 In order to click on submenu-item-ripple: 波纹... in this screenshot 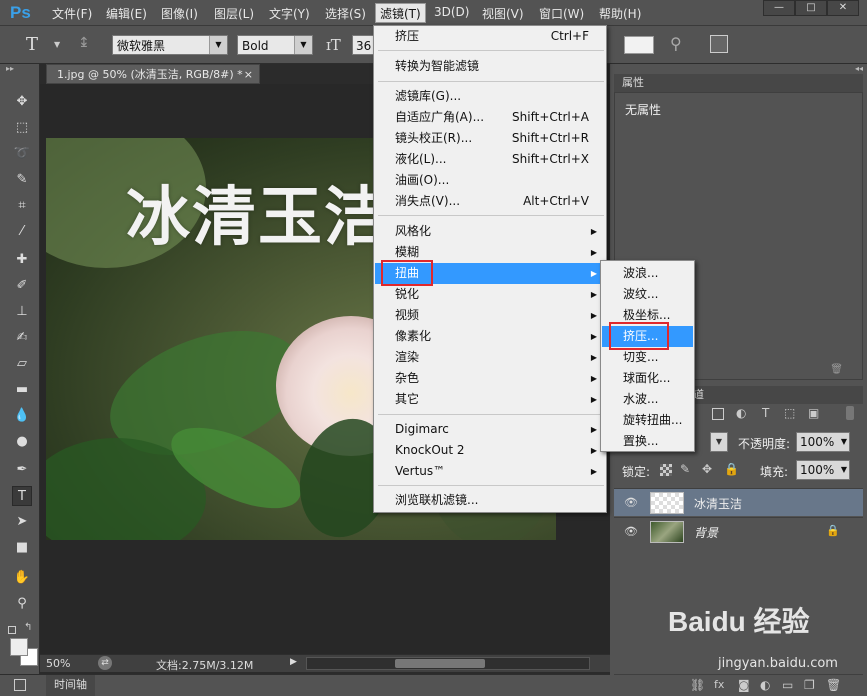, I will do `click(647, 294)`.